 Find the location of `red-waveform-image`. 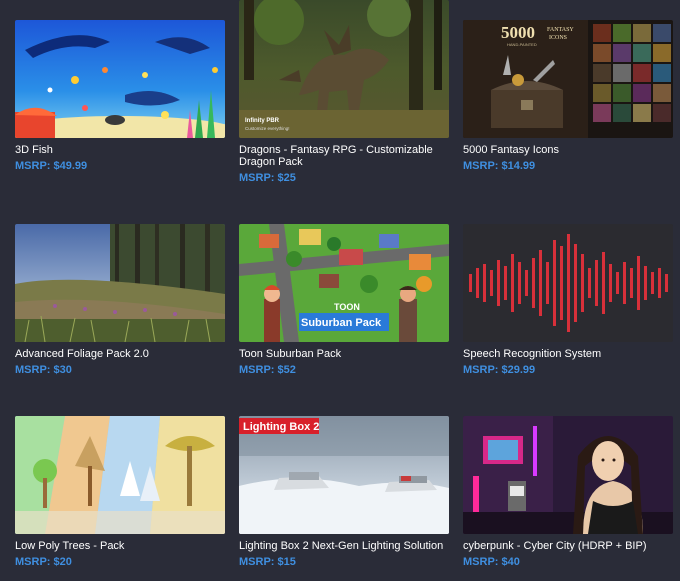

red-waveform-image is located at coordinates (568, 283).